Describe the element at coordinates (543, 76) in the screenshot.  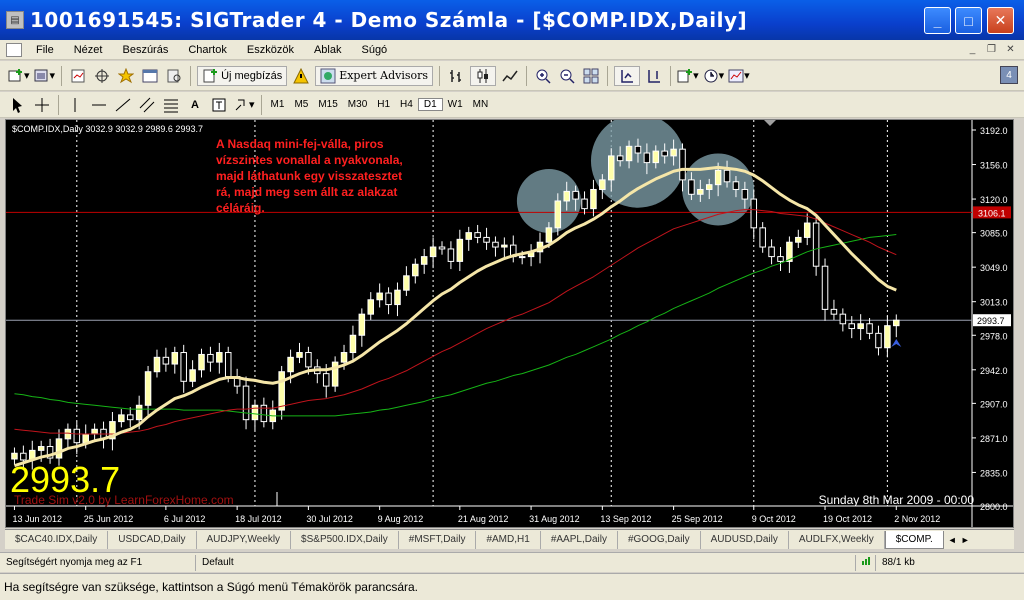
I see `zoom-in-icon` at that location.